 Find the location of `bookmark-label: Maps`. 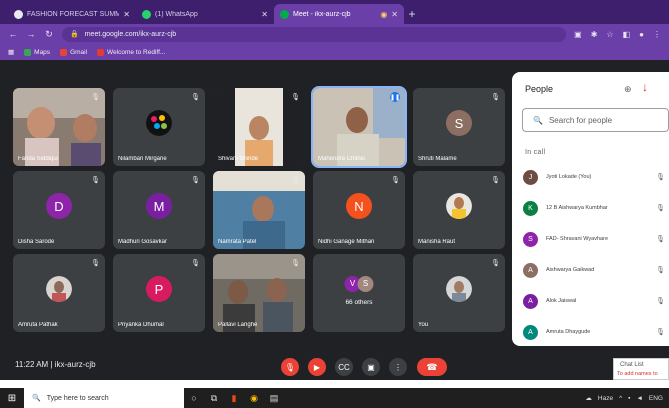

bookmark-label: Maps is located at coordinates (42, 52).